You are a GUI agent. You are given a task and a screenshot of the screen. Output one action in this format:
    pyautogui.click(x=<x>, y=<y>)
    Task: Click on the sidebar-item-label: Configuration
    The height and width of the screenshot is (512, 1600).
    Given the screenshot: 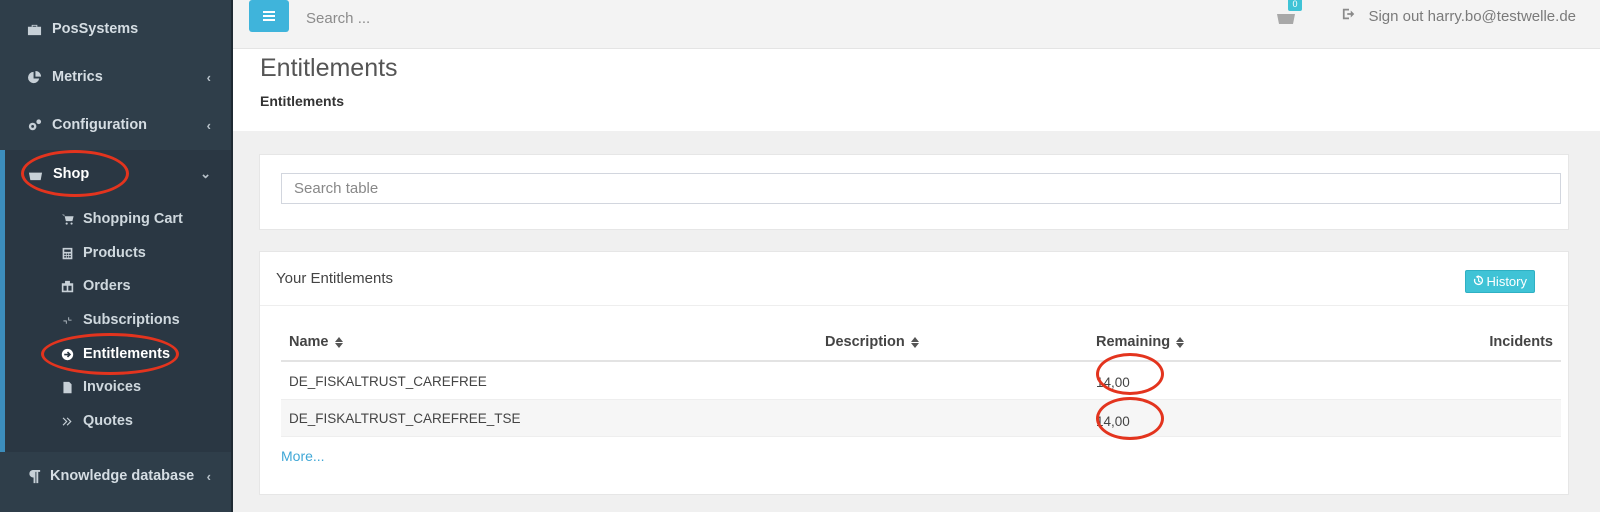 What is the action you would take?
    pyautogui.click(x=100, y=125)
    